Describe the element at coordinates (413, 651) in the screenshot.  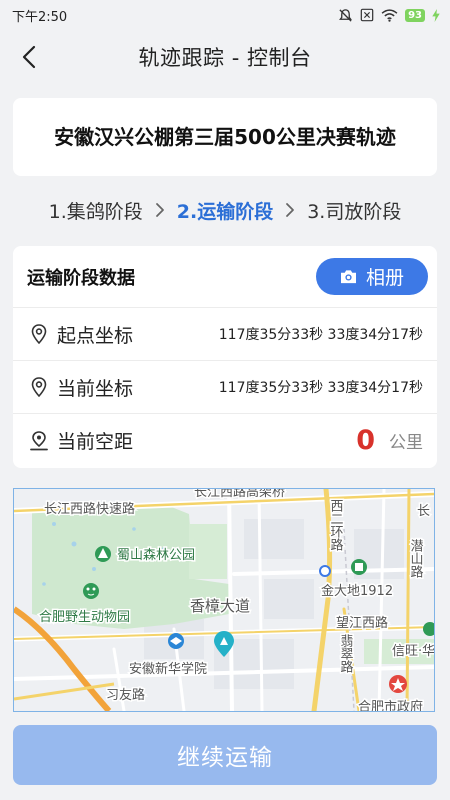
I see `map-label: 信旺·华` at that location.